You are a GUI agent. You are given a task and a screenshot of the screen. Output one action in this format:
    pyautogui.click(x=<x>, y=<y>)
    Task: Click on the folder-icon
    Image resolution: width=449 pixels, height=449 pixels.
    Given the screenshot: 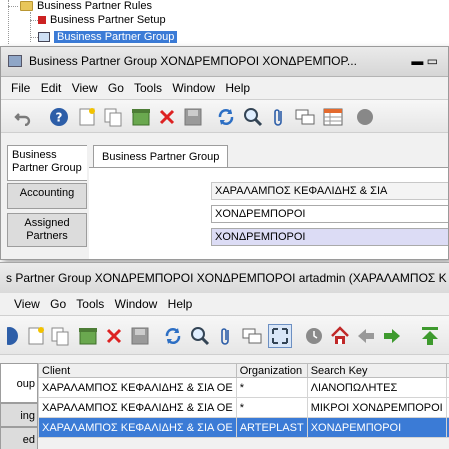 What is the action you would take?
    pyautogui.click(x=26, y=6)
    